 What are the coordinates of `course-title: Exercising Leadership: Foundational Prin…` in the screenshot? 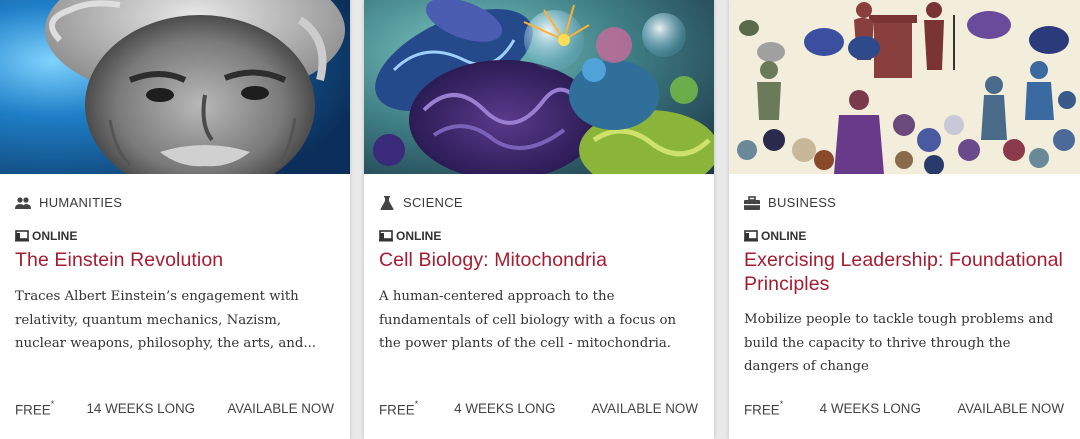 It's located at (906, 272).